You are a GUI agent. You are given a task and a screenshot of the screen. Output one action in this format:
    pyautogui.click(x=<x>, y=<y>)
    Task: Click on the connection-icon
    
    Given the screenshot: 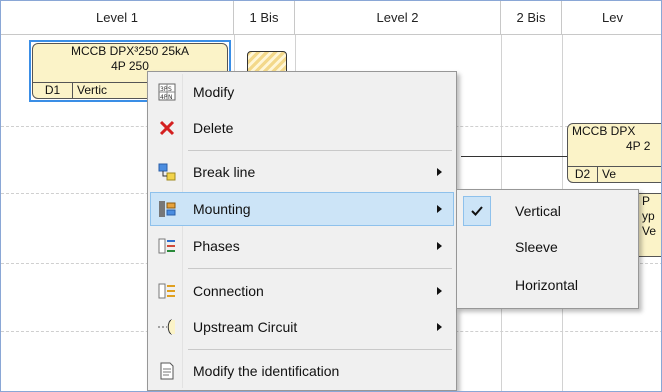 What is the action you would take?
    pyautogui.click(x=167, y=291)
    